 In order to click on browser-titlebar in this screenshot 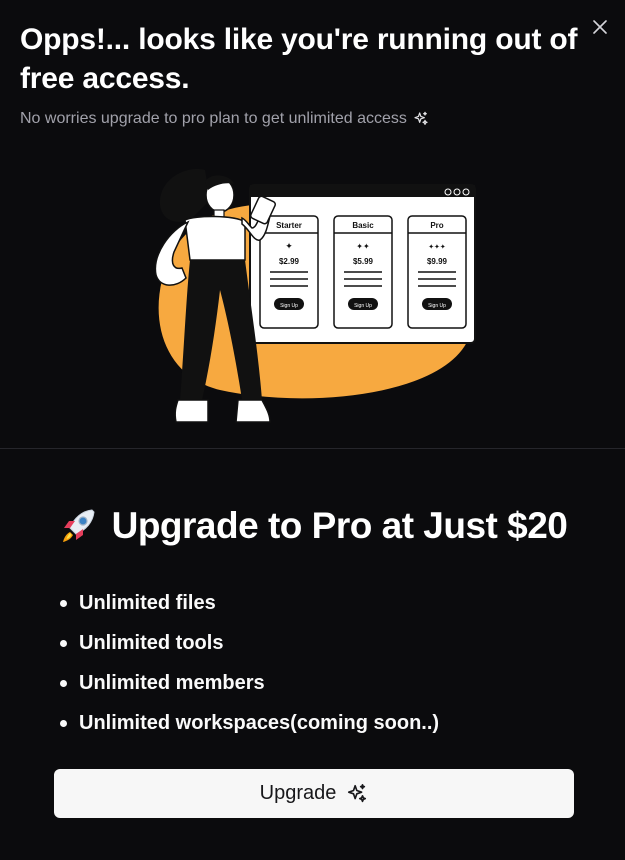, I will do `click(362, 191)`.